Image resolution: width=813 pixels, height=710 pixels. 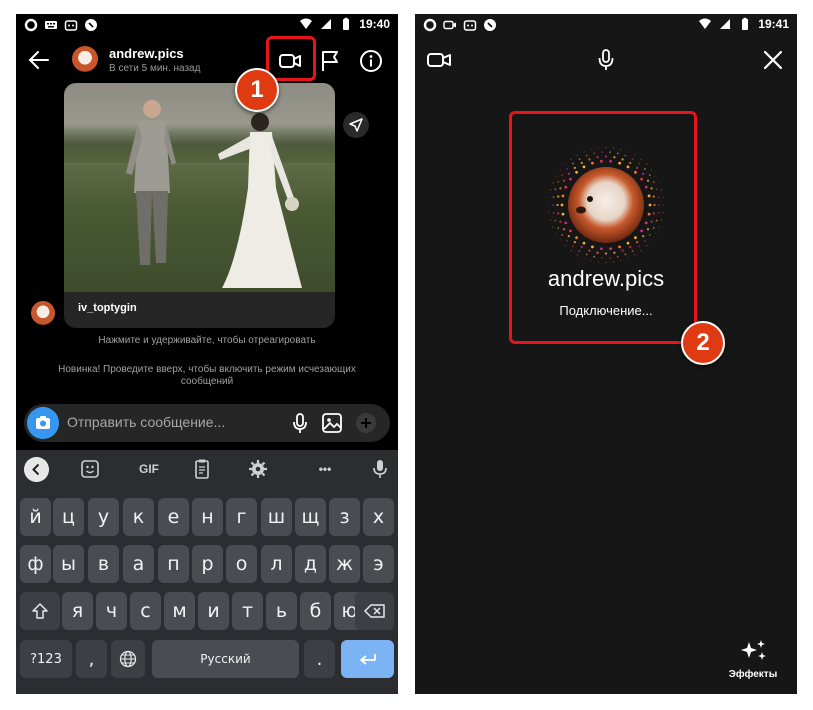 I want to click on camera-record-icon, so click(x=449, y=25).